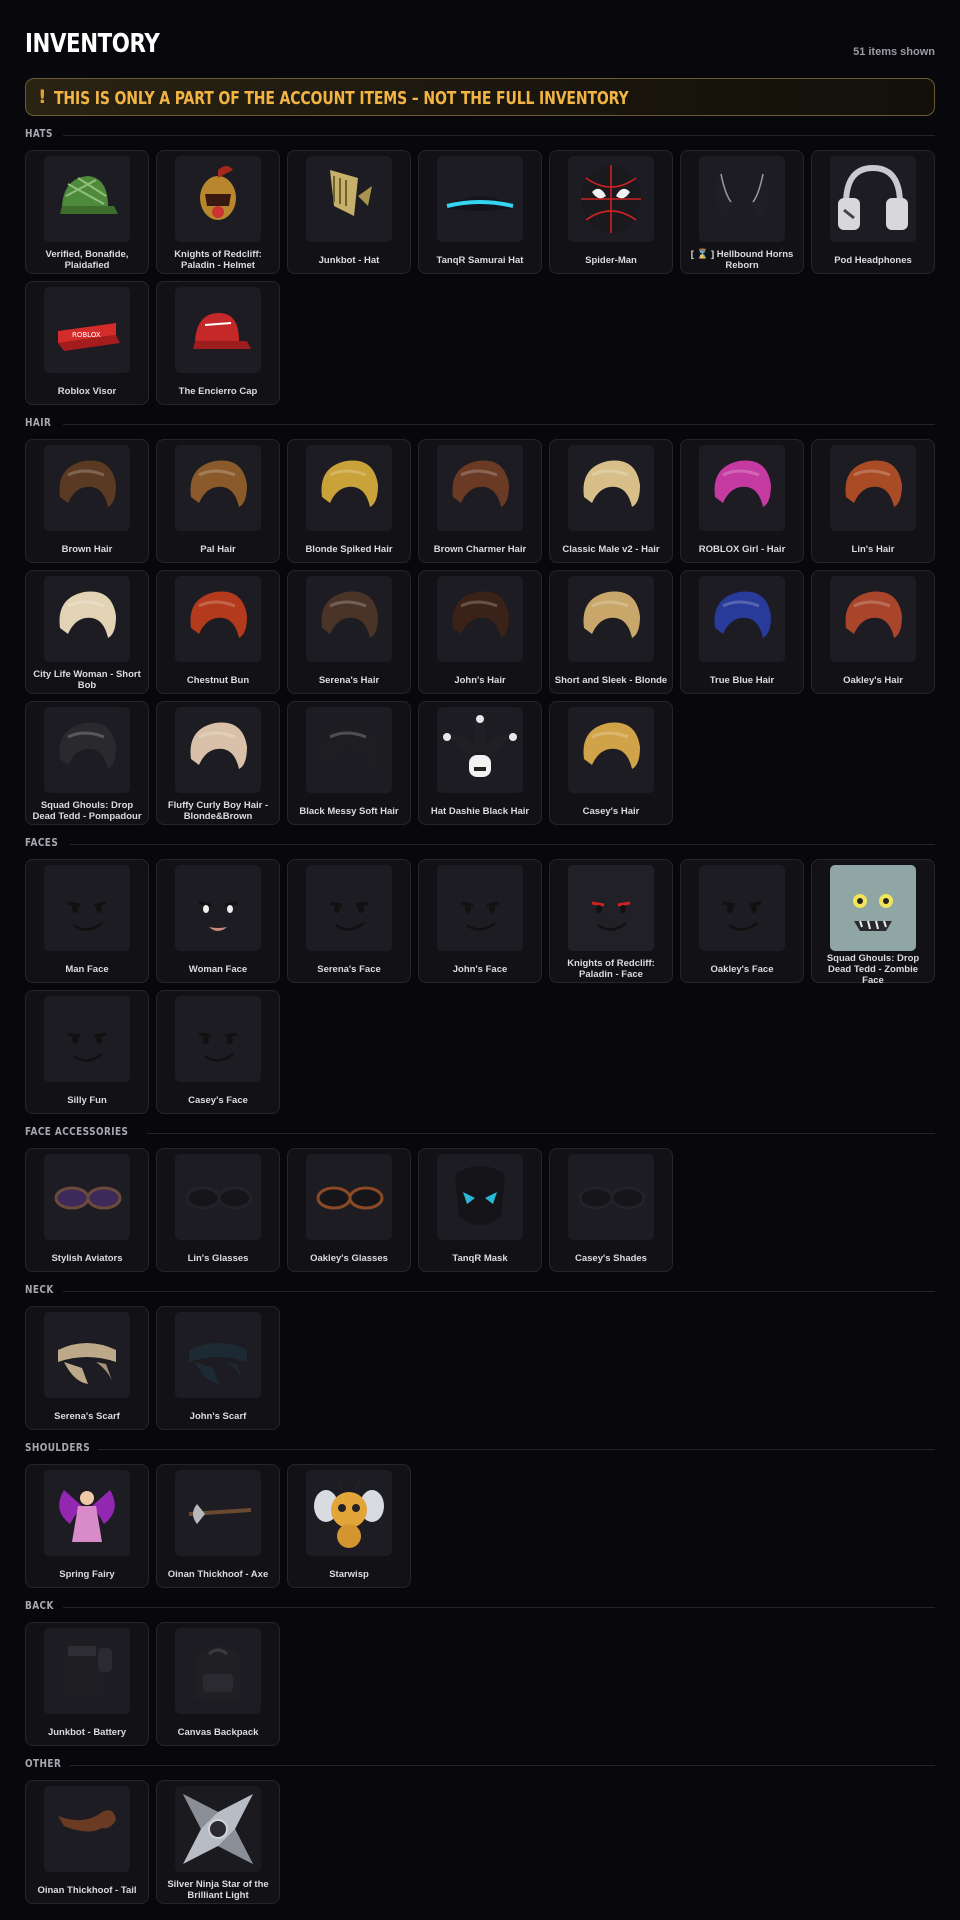 The height and width of the screenshot is (1920, 960). What do you see at coordinates (218, 1842) in the screenshot?
I see `item-card: Silver Ninja Star of the Brilliant Light` at bounding box center [218, 1842].